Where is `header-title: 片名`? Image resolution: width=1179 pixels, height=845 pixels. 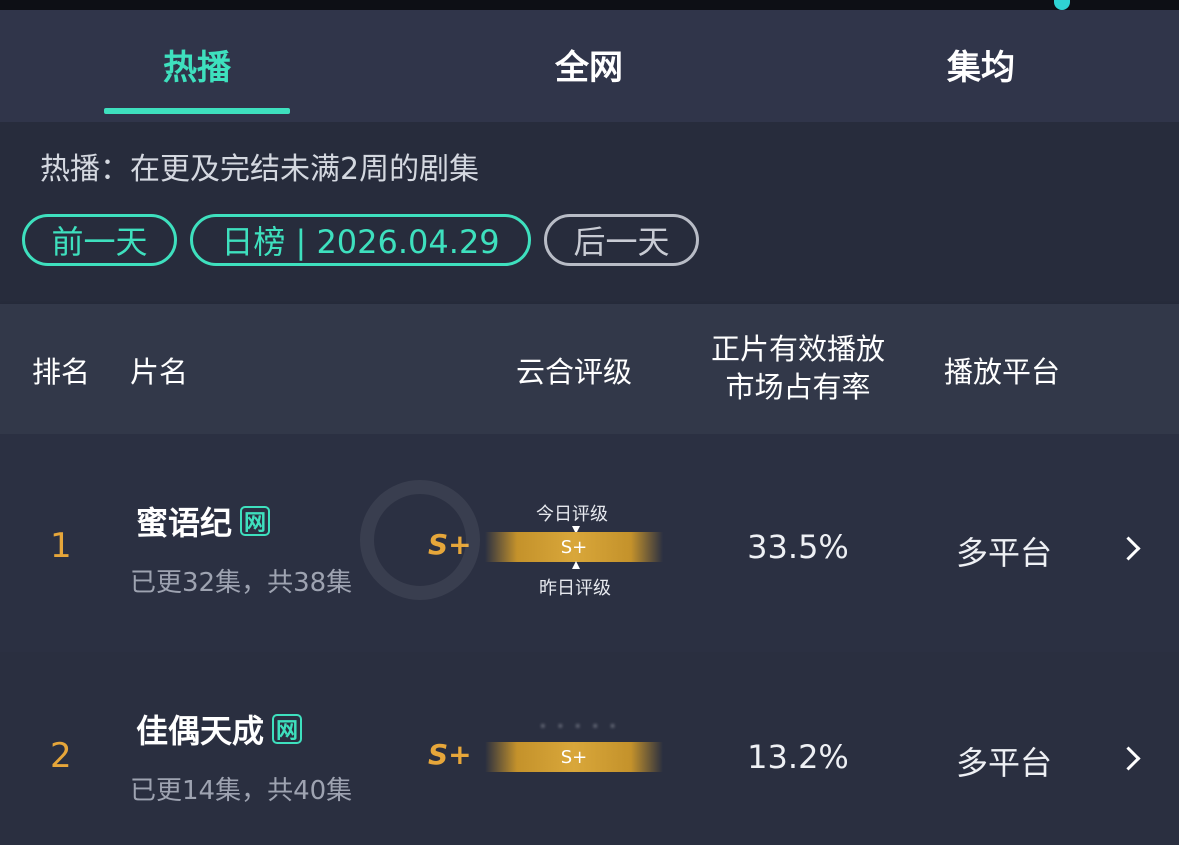
header-title: 片名 is located at coordinates (159, 372).